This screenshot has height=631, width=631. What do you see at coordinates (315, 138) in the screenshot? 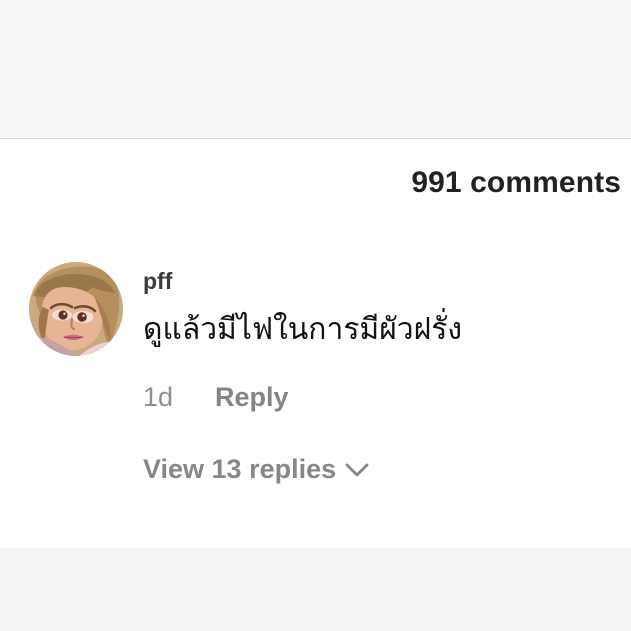
I see `top-divider` at bounding box center [315, 138].